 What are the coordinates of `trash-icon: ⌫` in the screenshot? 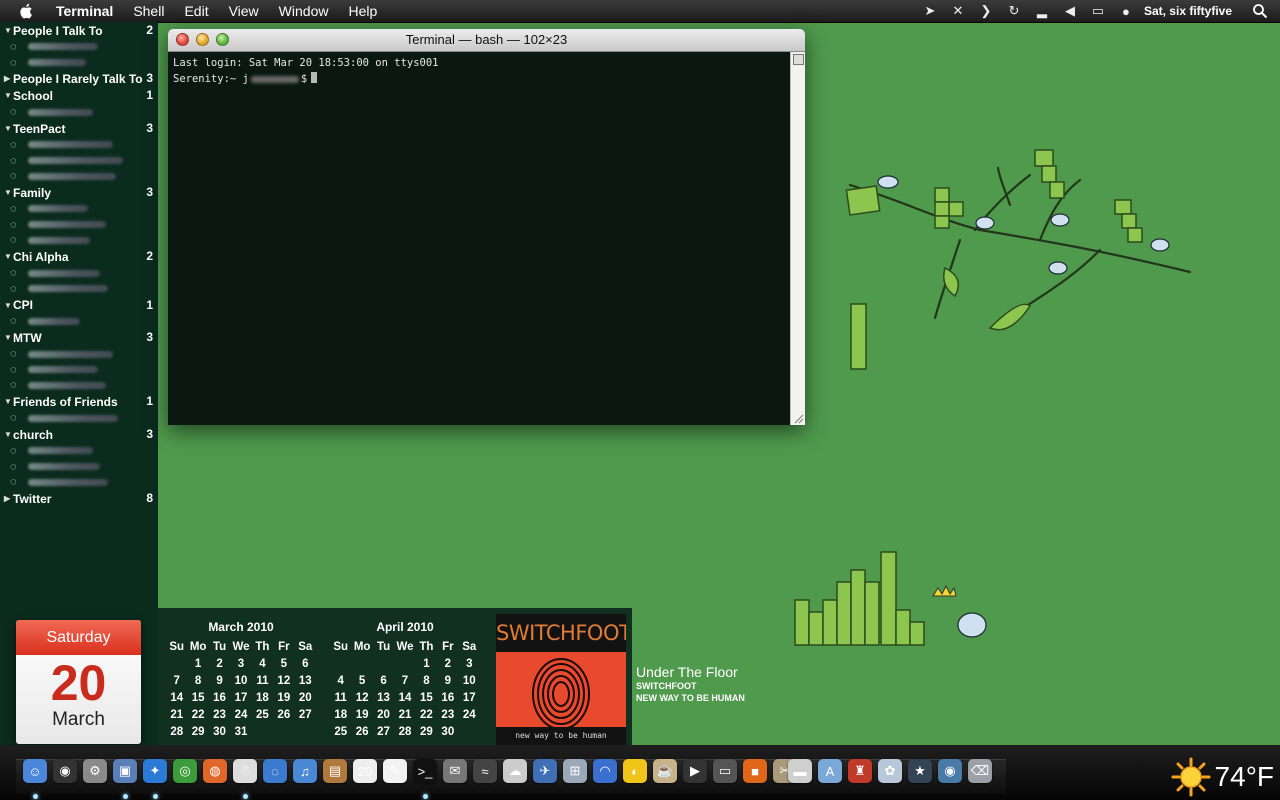 It's located at (980, 771).